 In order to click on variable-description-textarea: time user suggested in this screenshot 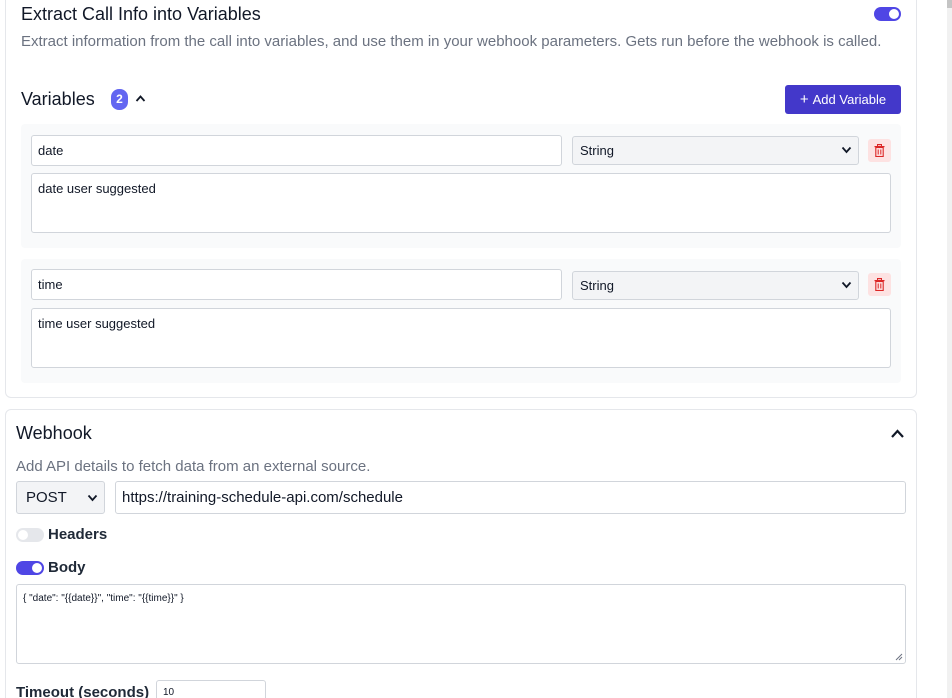, I will do `click(461, 338)`.